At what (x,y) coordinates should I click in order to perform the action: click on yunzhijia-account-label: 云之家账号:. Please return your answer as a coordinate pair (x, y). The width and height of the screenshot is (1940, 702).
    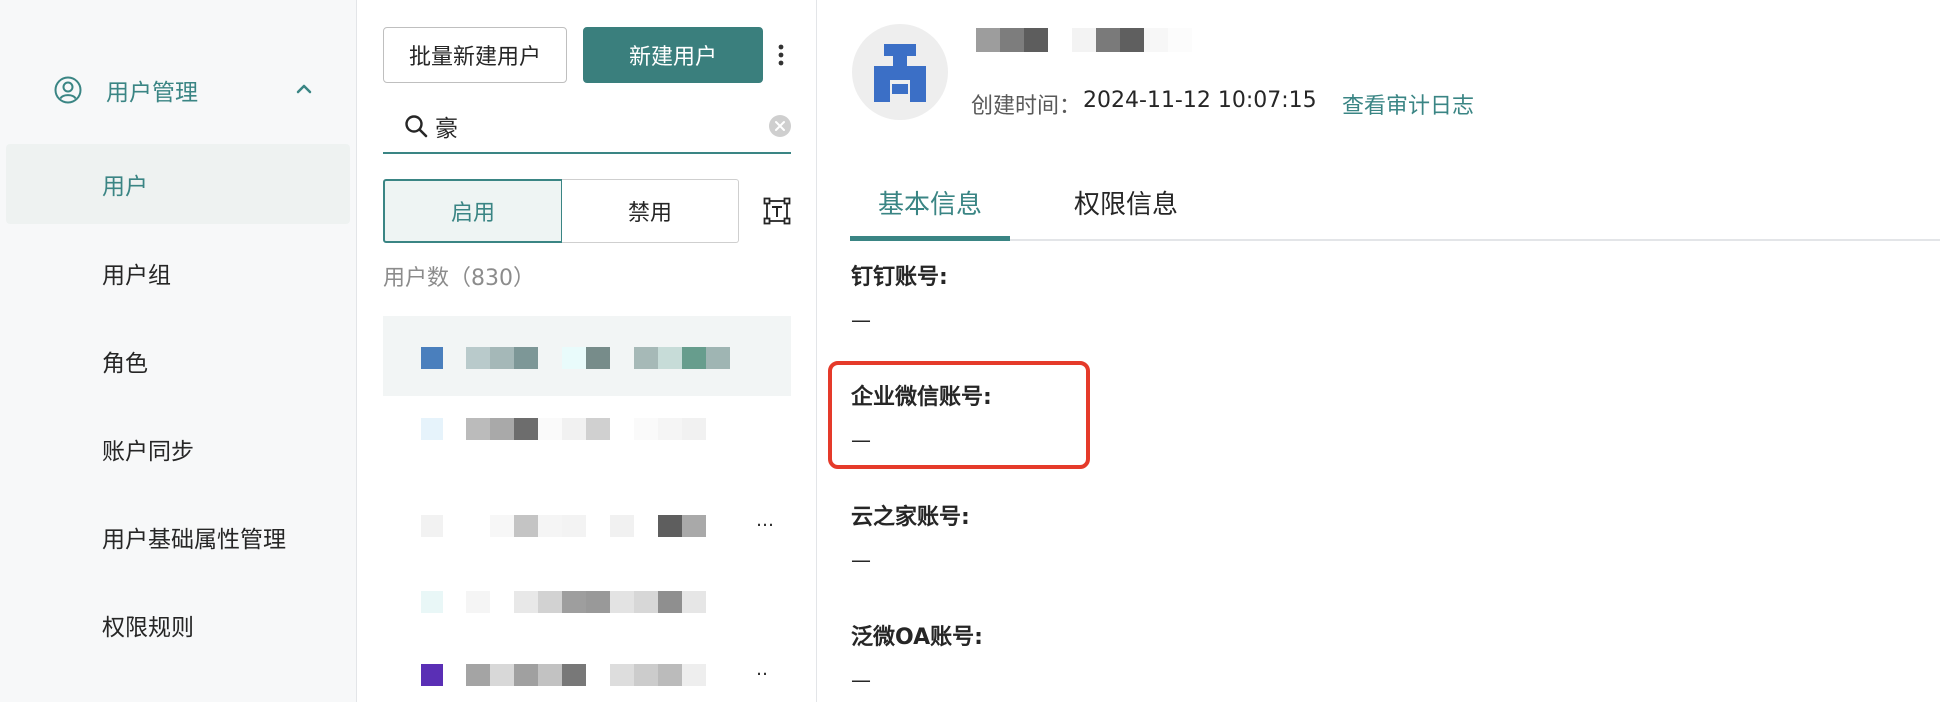
    Looking at the image, I should click on (910, 517).